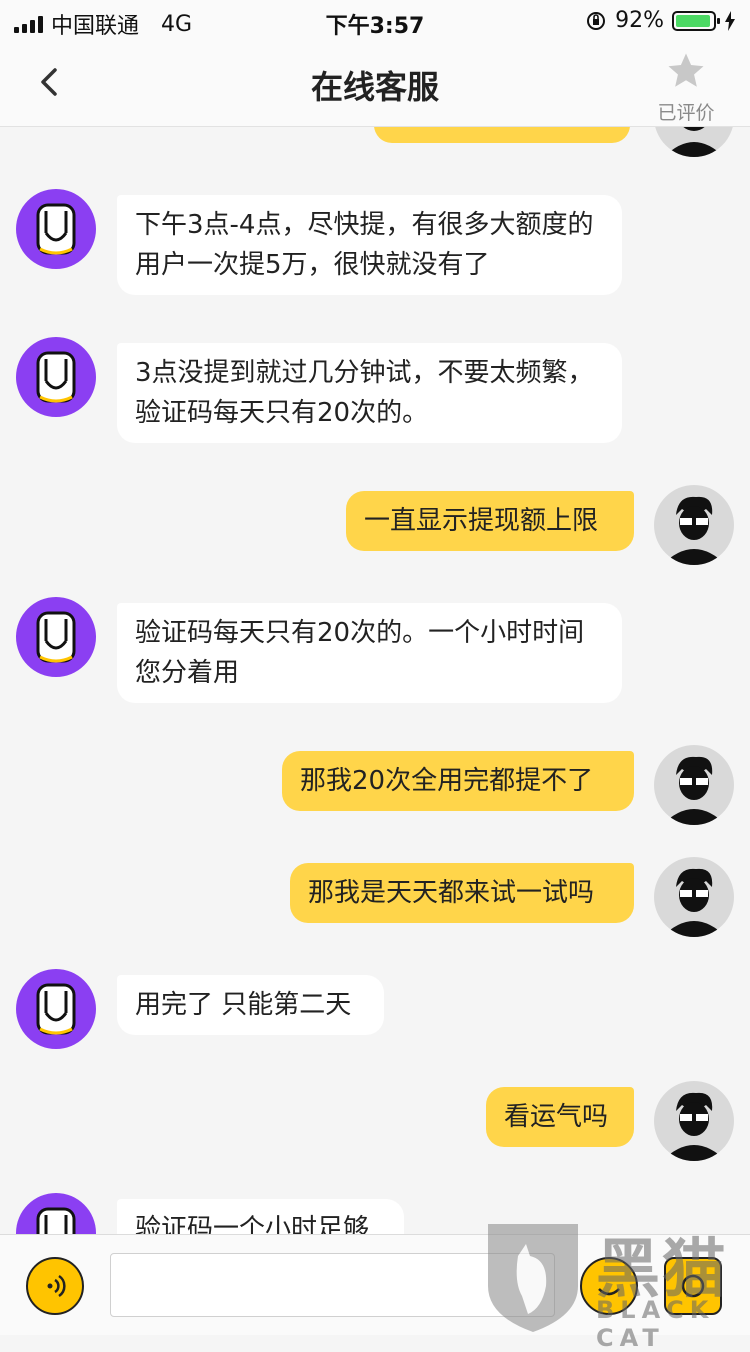  Describe the element at coordinates (686, 70) in the screenshot. I see `star-icon` at that location.